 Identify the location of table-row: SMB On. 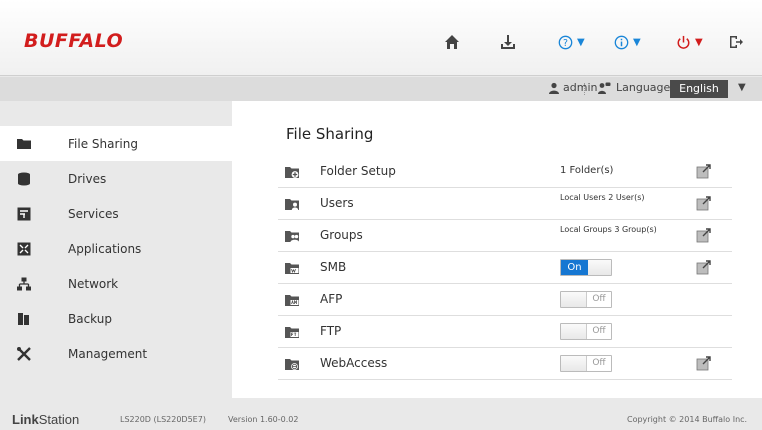
(505, 268).